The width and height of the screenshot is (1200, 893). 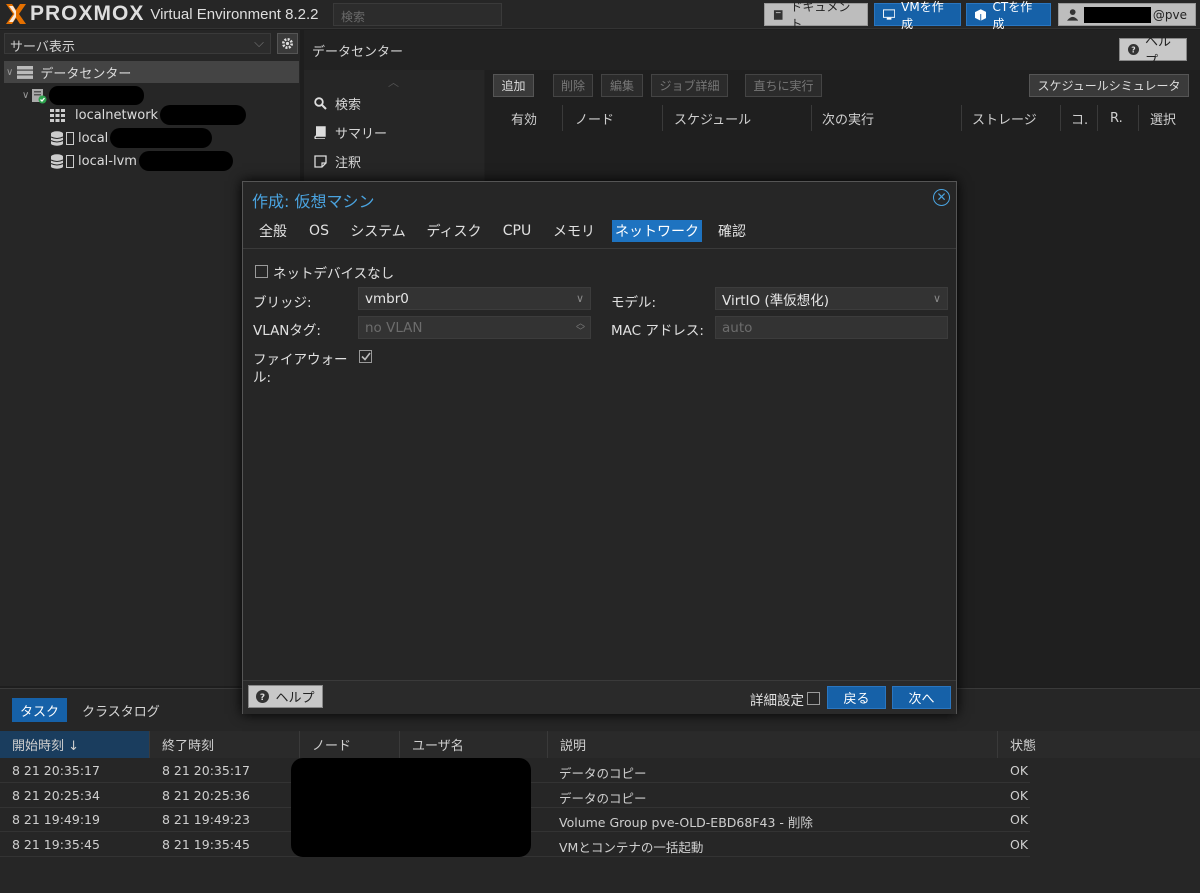 What do you see at coordinates (121, 710) in the screenshot?
I see `tab-cluster-log: クラスタログ` at bounding box center [121, 710].